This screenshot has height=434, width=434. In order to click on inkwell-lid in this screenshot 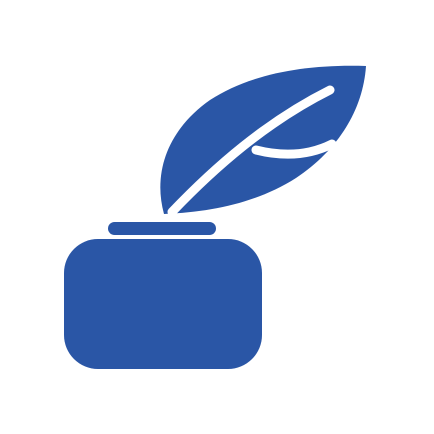, I will do `click(162, 228)`.